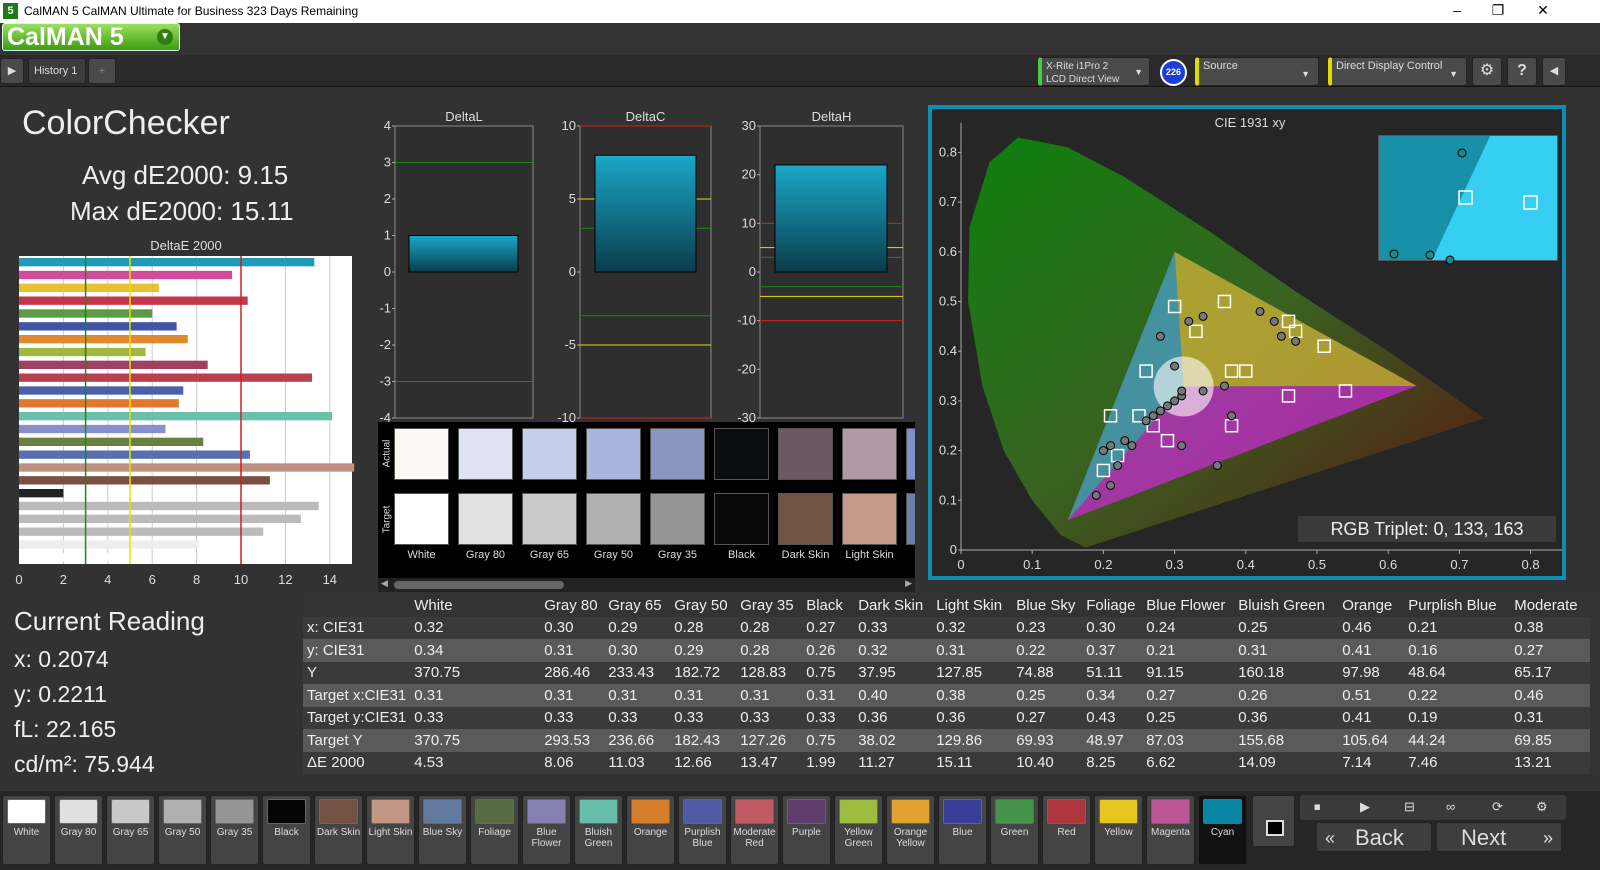  What do you see at coordinates (479, 585) in the screenshot?
I see `scrollbar-thumb` at bounding box center [479, 585].